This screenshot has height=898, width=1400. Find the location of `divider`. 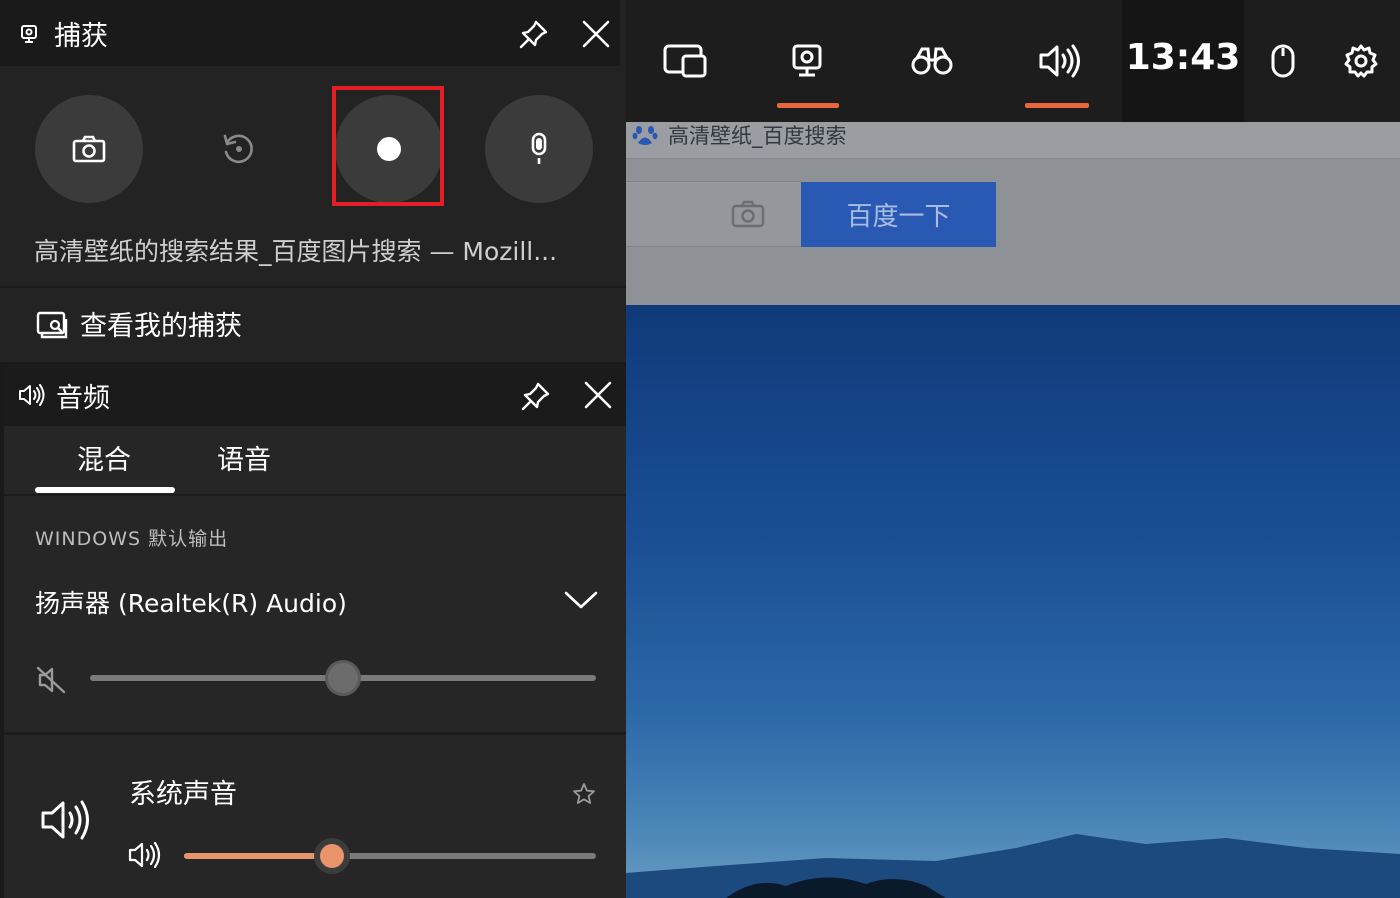

divider is located at coordinates (315, 733).